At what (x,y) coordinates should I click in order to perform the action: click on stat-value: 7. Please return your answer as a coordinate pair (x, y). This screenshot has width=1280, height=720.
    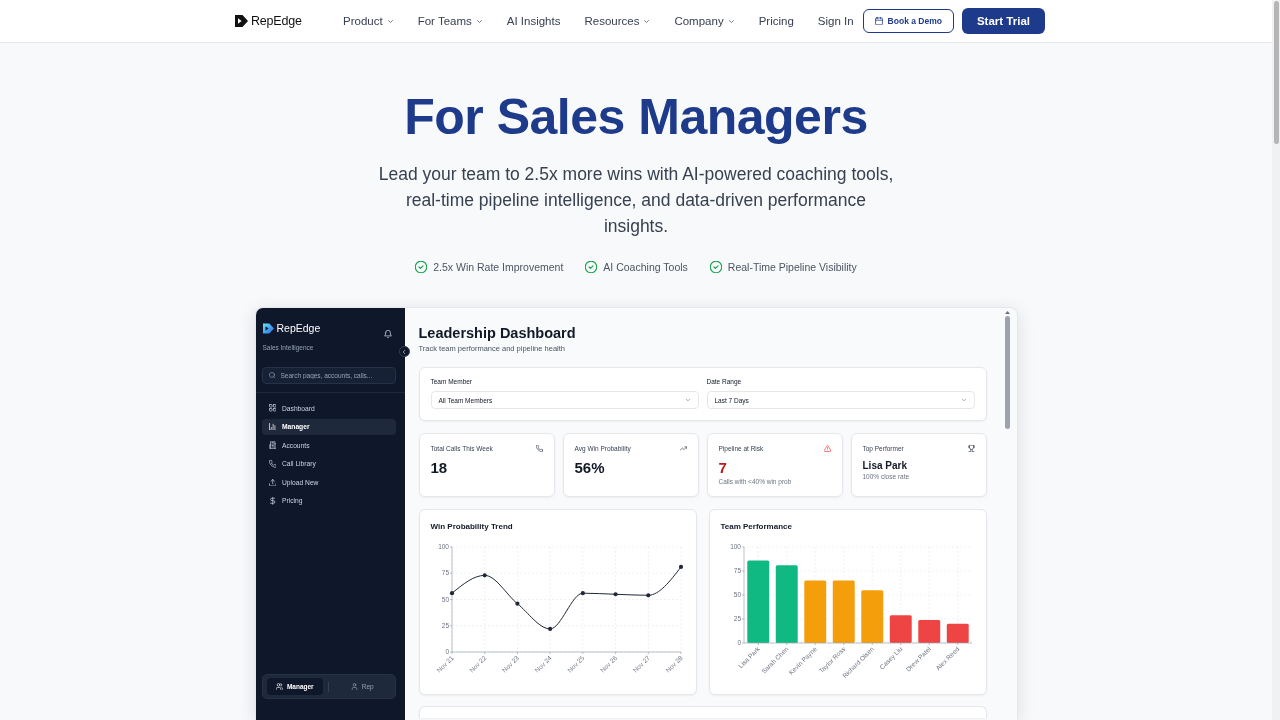
    Looking at the image, I should click on (723, 467).